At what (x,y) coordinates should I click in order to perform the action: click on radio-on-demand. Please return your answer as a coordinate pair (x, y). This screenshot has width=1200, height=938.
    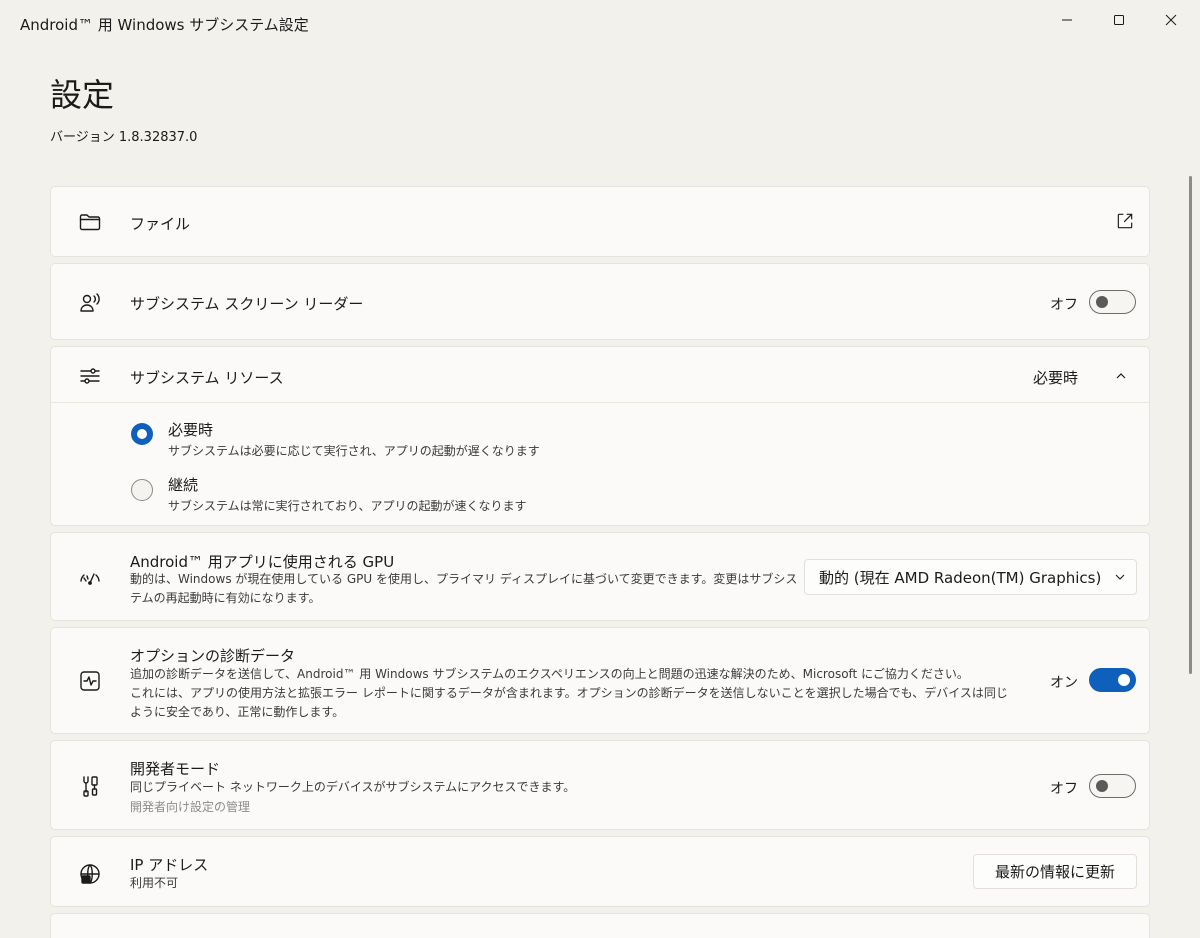
    Looking at the image, I should click on (142, 434).